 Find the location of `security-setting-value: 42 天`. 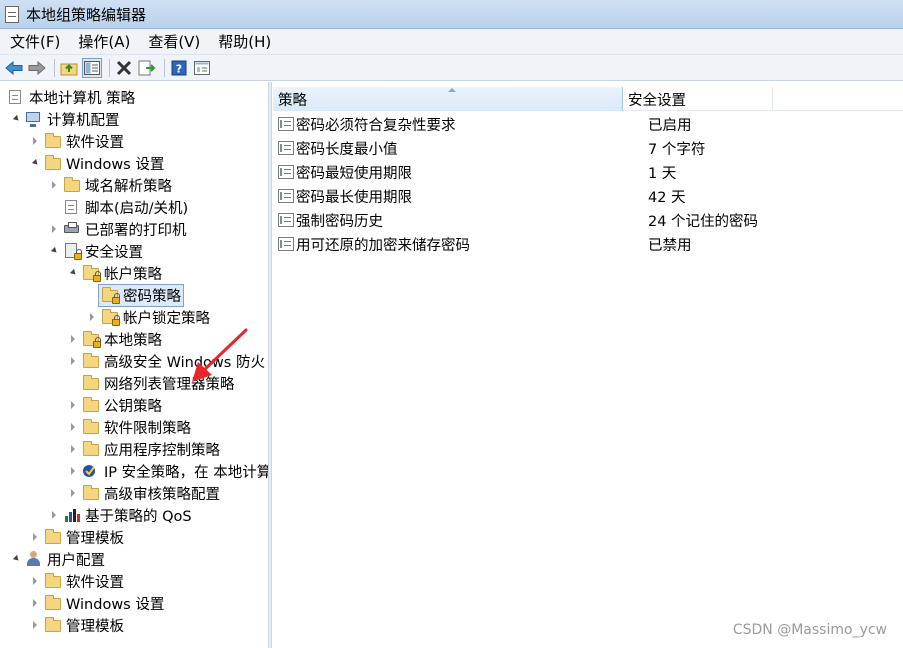

security-setting-value: 42 天 is located at coordinates (667, 197).